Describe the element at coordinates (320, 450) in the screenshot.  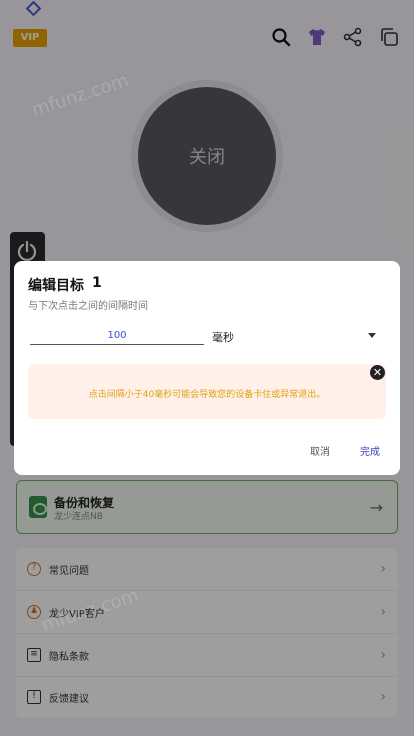
I see `cancel-button: 取消` at that location.